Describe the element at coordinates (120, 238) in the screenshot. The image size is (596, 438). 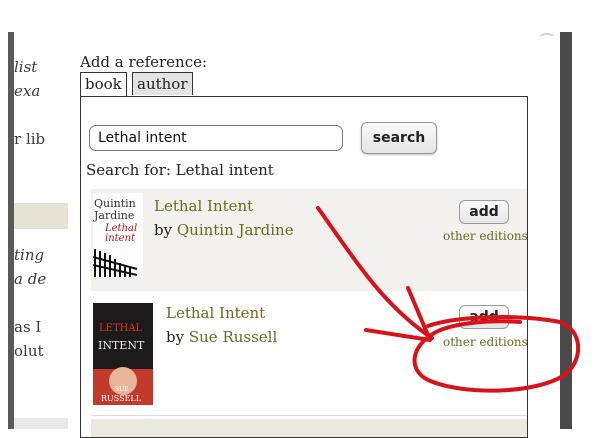
I see `cover-text: intent` at that location.